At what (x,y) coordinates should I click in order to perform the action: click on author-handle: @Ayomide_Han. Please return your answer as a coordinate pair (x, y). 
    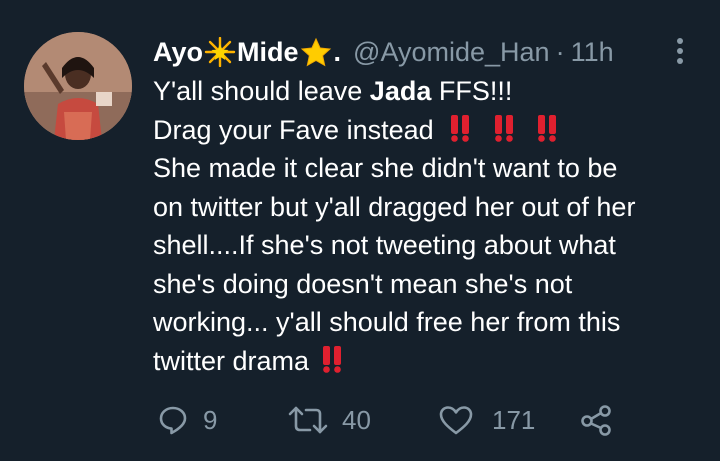
    Looking at the image, I should click on (451, 52).